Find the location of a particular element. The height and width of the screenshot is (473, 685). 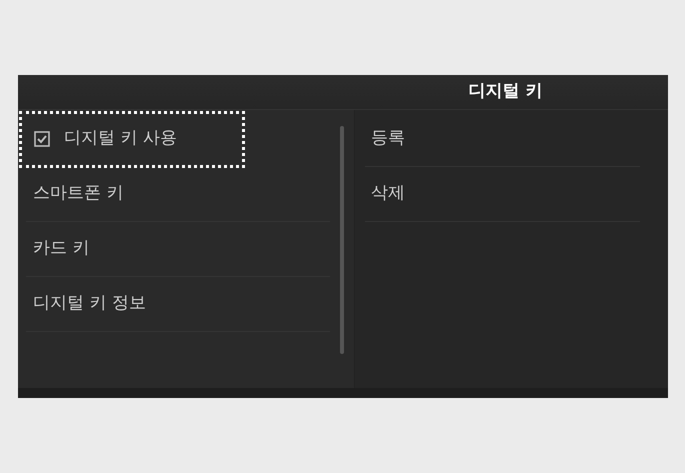

screen-title: 디지털 키 is located at coordinates (505, 92).